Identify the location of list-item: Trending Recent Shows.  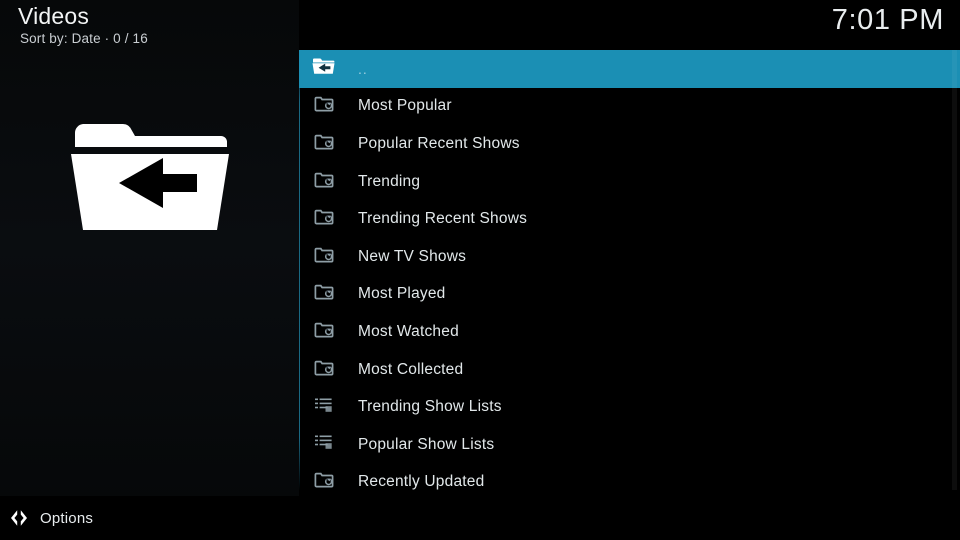
(629, 219).